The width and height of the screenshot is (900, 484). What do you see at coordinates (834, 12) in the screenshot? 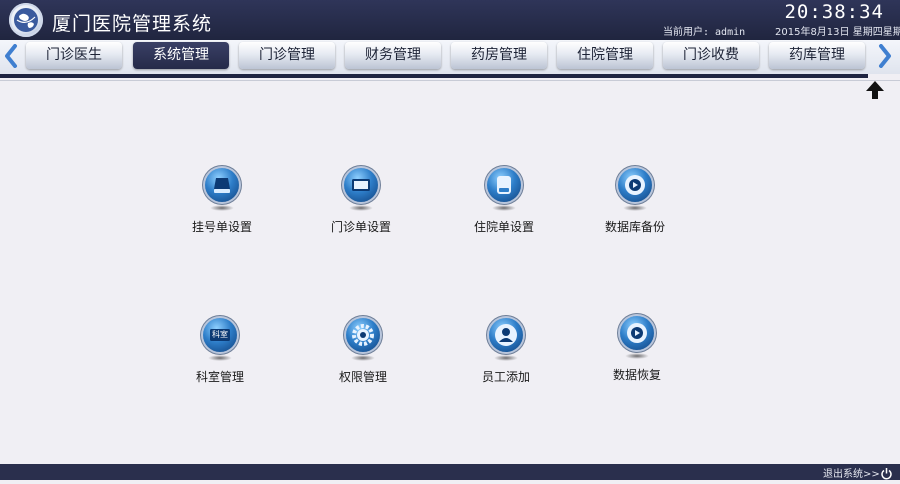
I see `clock: 20:38:34` at bounding box center [834, 12].